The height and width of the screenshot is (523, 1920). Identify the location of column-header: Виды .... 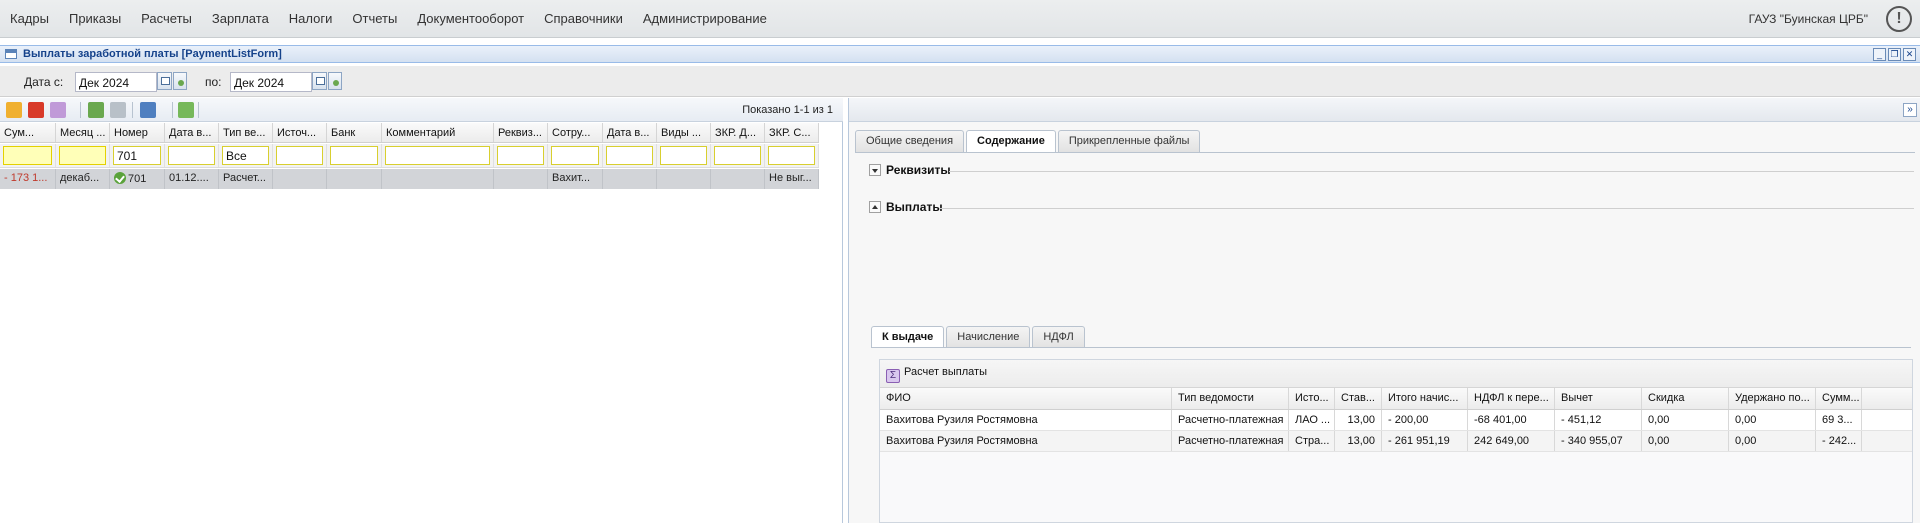
(684, 132).